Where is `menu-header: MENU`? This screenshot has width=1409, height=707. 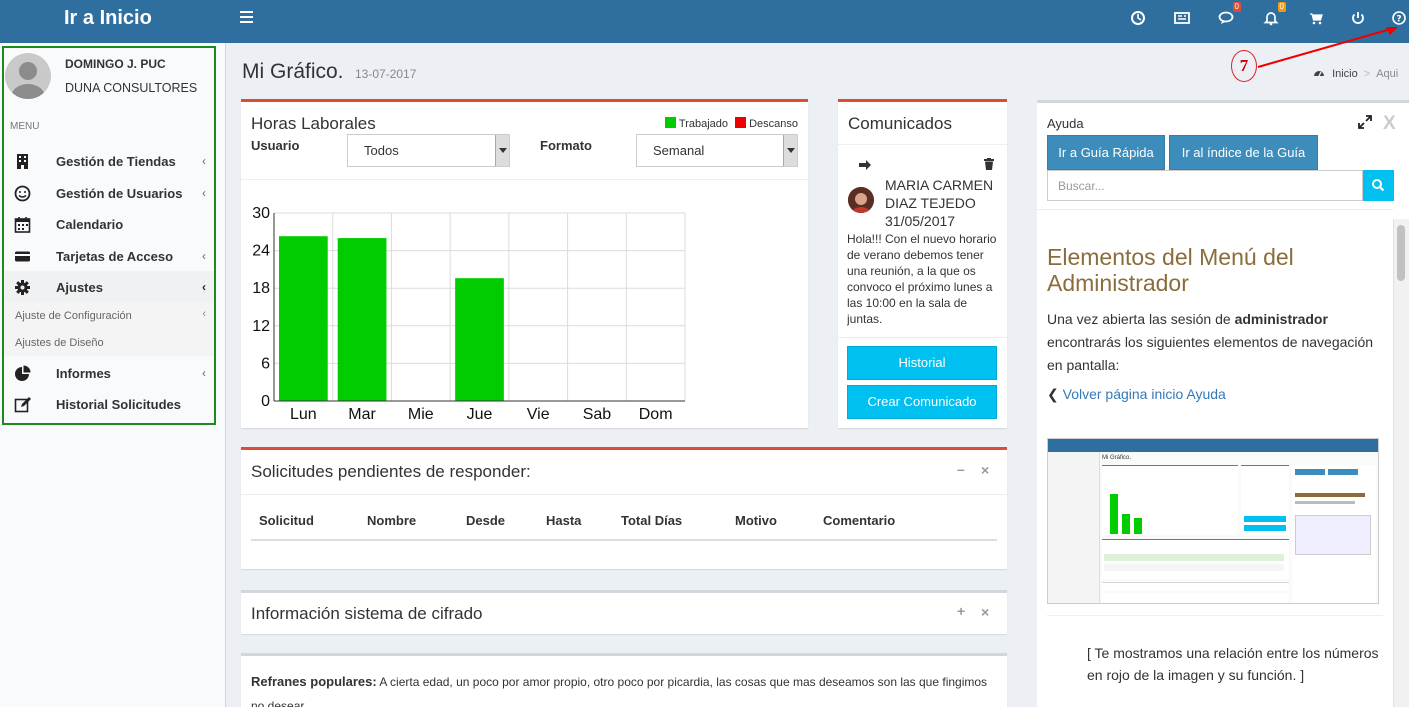 menu-header: MENU is located at coordinates (25, 126).